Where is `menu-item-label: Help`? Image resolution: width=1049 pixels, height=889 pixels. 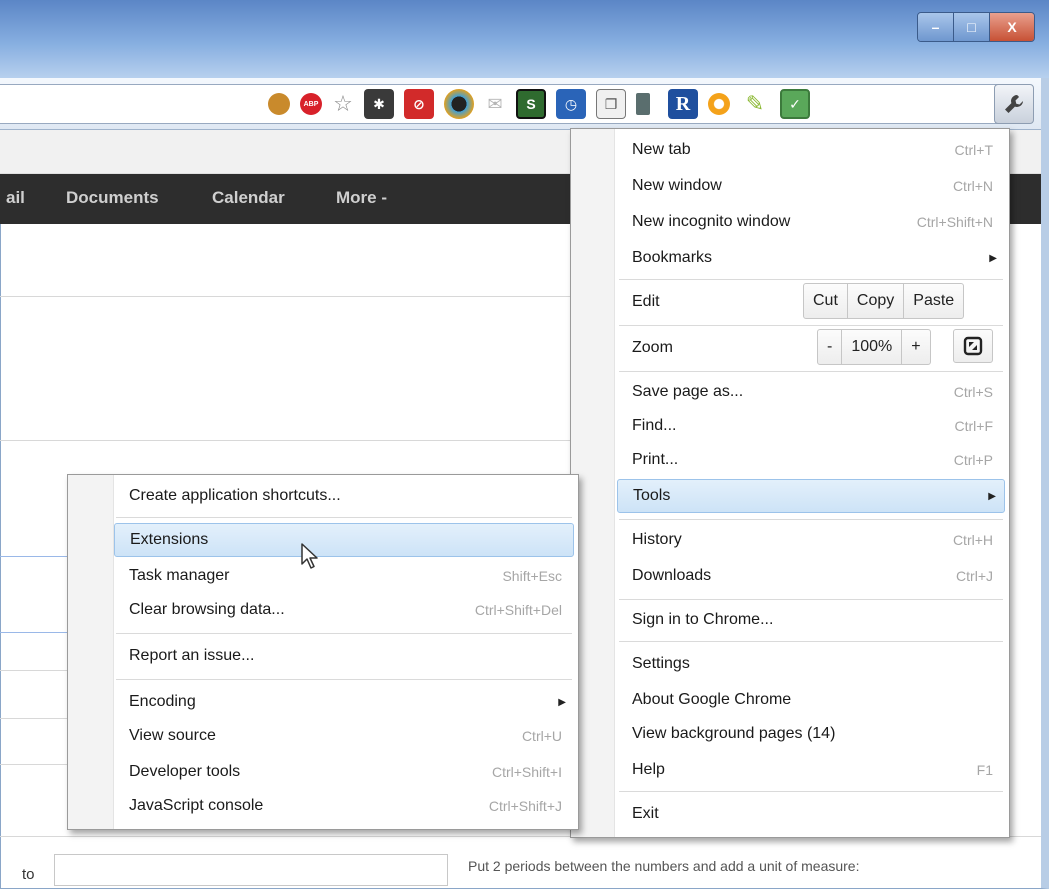
menu-item-label: Help is located at coordinates (648, 769).